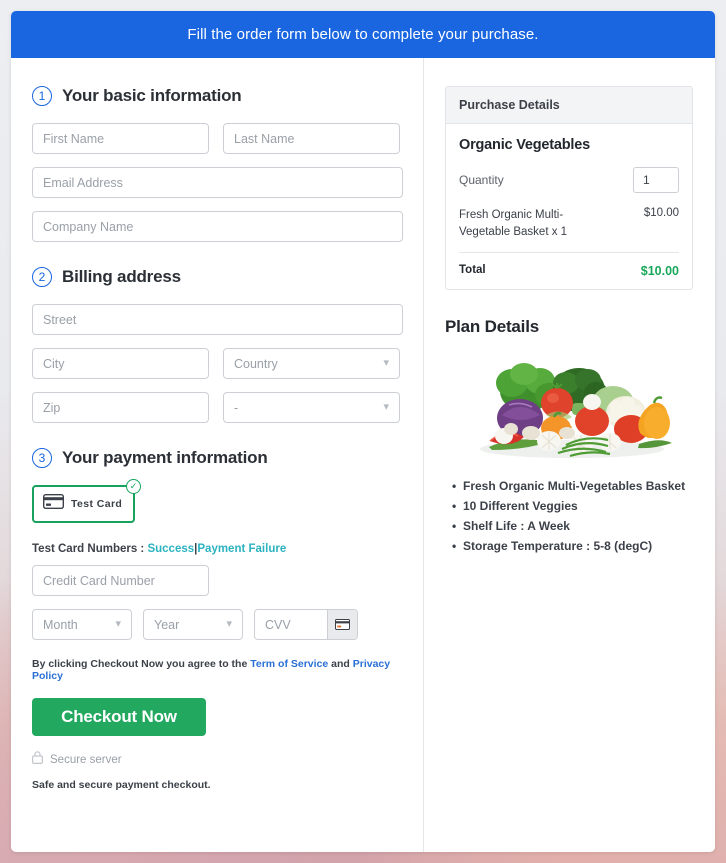 Image resolution: width=726 pixels, height=863 pixels. Describe the element at coordinates (133, 486) in the screenshot. I see `check-icon: ✓` at that location.